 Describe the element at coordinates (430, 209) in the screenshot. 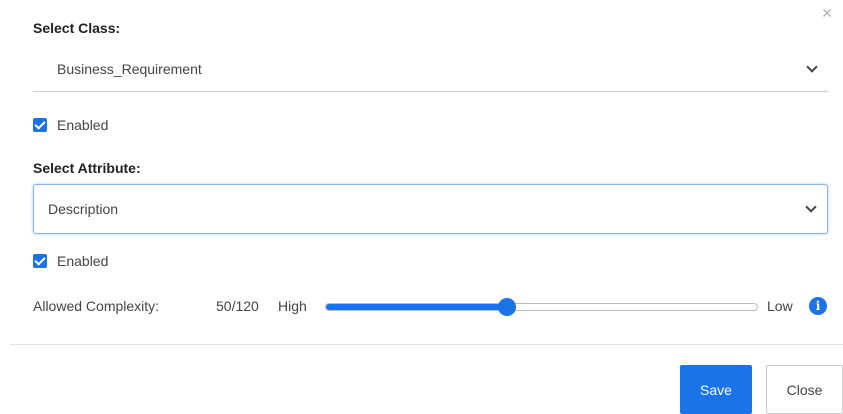

I see `attribute-select: Description` at that location.